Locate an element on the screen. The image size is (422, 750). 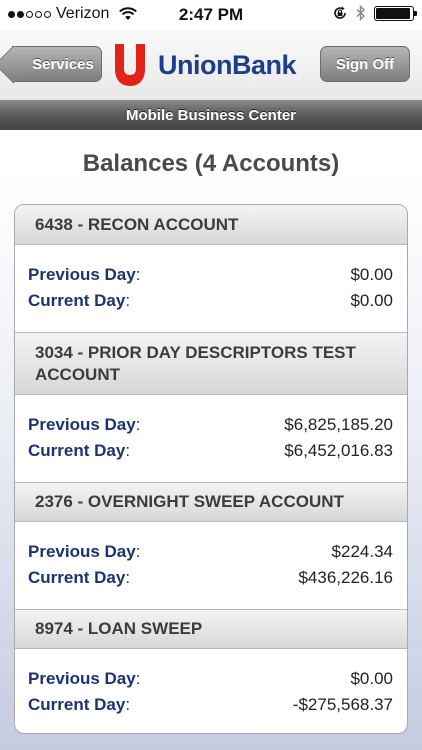
current-day-value: $6,452,016.83 is located at coordinates (338, 450).